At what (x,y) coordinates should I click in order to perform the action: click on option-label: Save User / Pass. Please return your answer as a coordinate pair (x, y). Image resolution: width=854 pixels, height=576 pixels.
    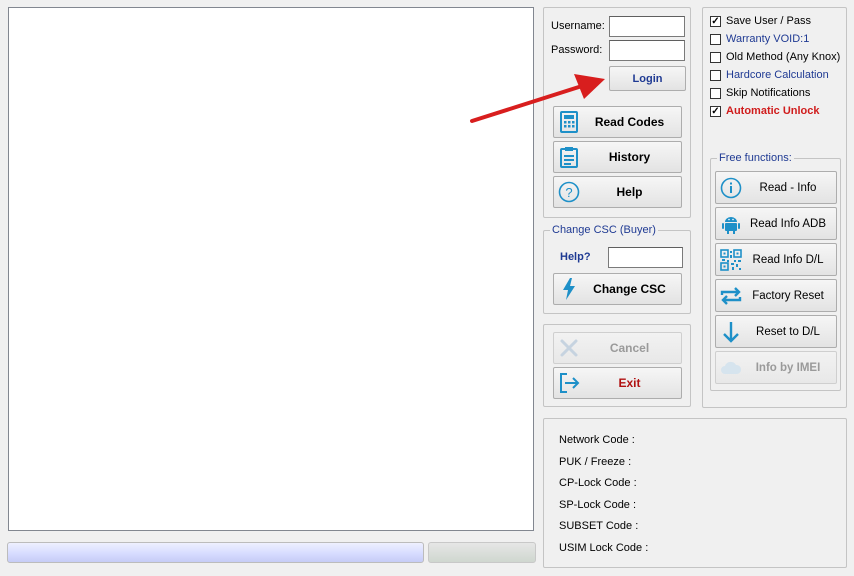
    Looking at the image, I should click on (768, 21).